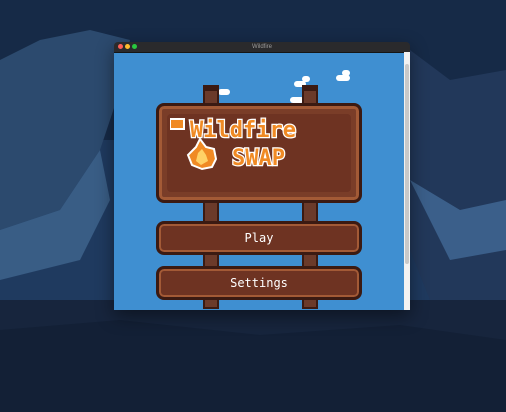 The height and width of the screenshot is (412, 506). What do you see at coordinates (259, 283) in the screenshot?
I see `settings-button: Settings` at bounding box center [259, 283].